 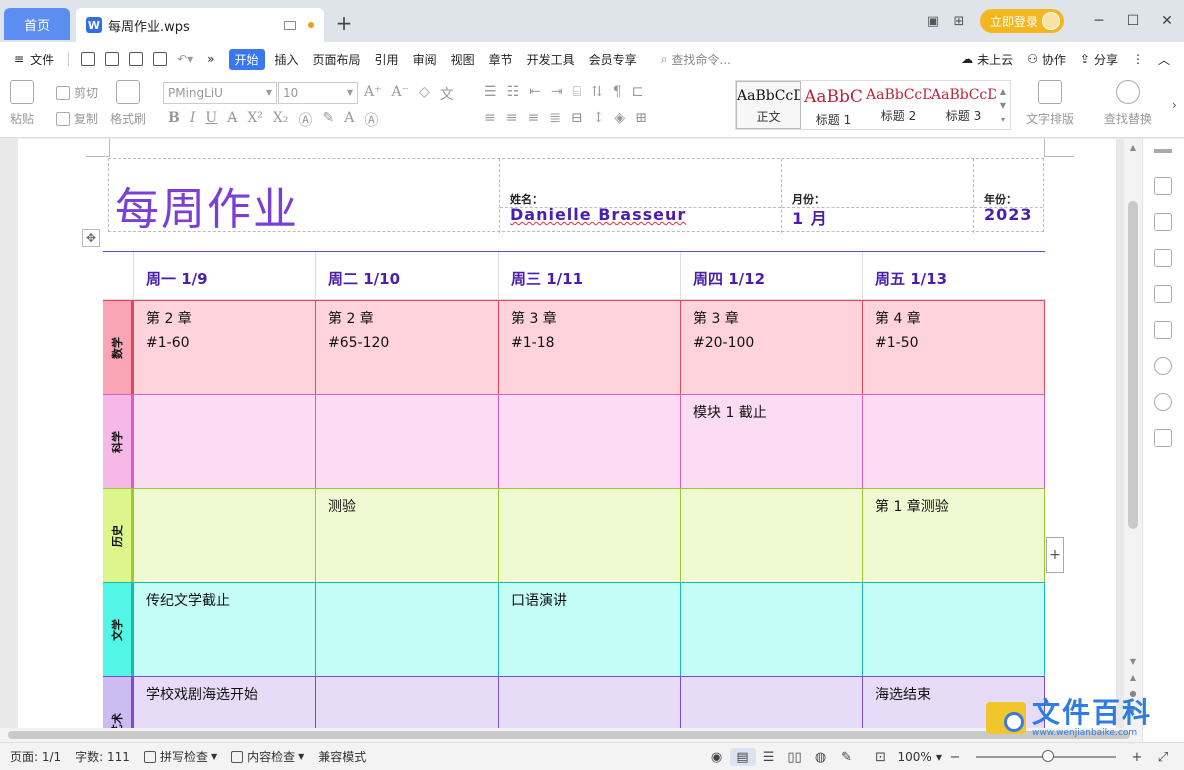 I want to click on spell-check-button: 拼写检查 ▼, so click(x=180, y=756).